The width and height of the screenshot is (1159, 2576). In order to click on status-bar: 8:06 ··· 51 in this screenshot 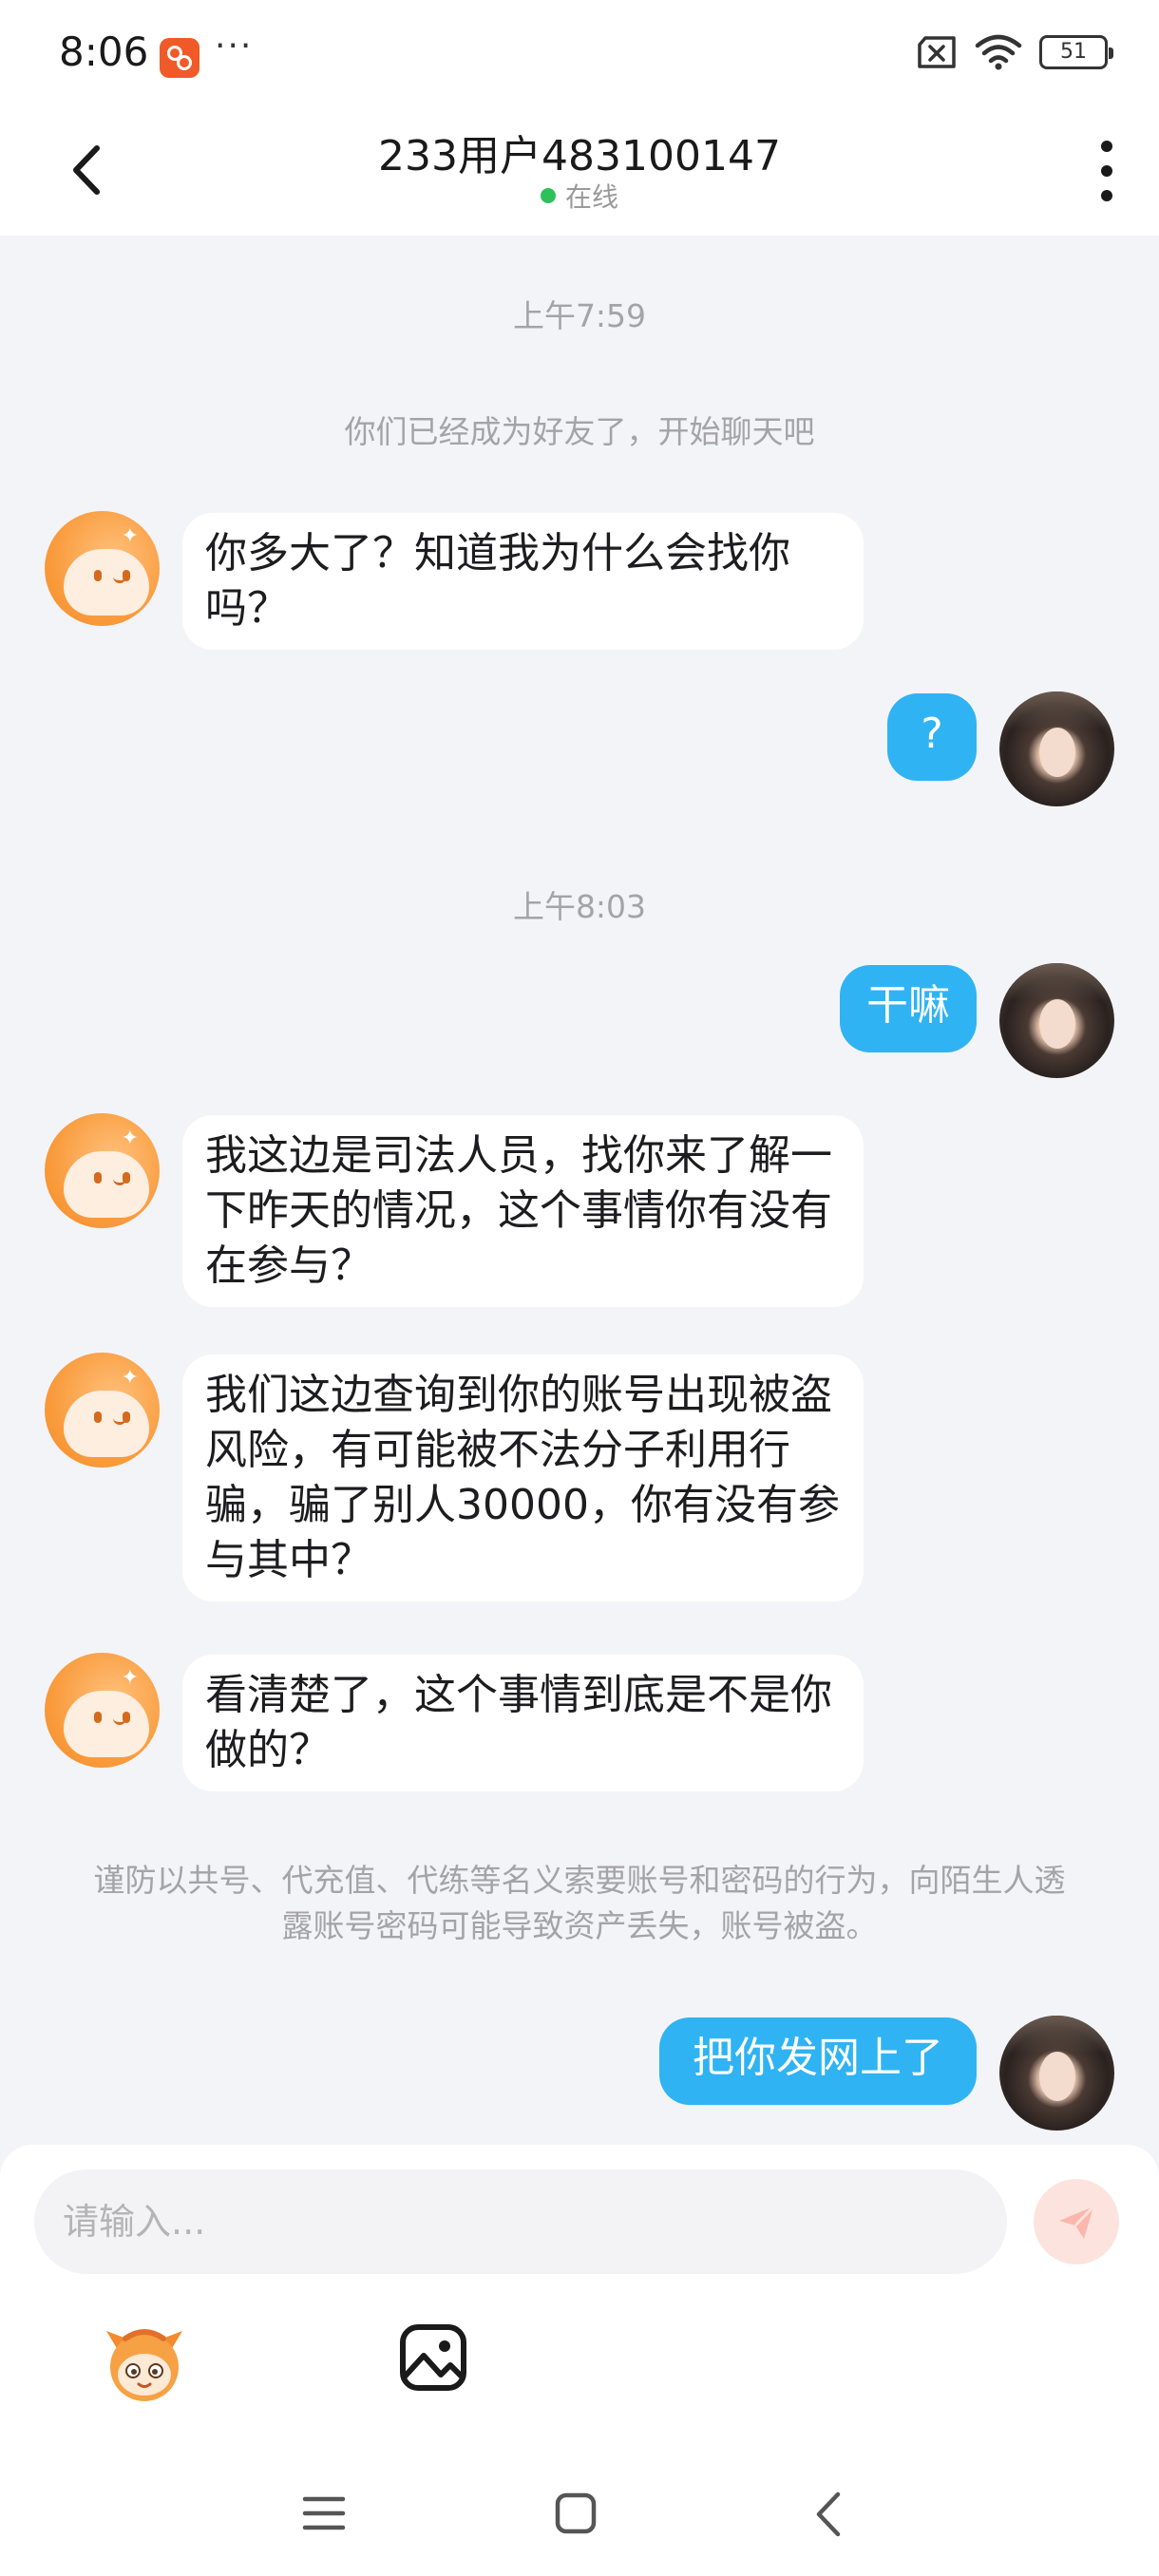, I will do `click(579, 56)`.